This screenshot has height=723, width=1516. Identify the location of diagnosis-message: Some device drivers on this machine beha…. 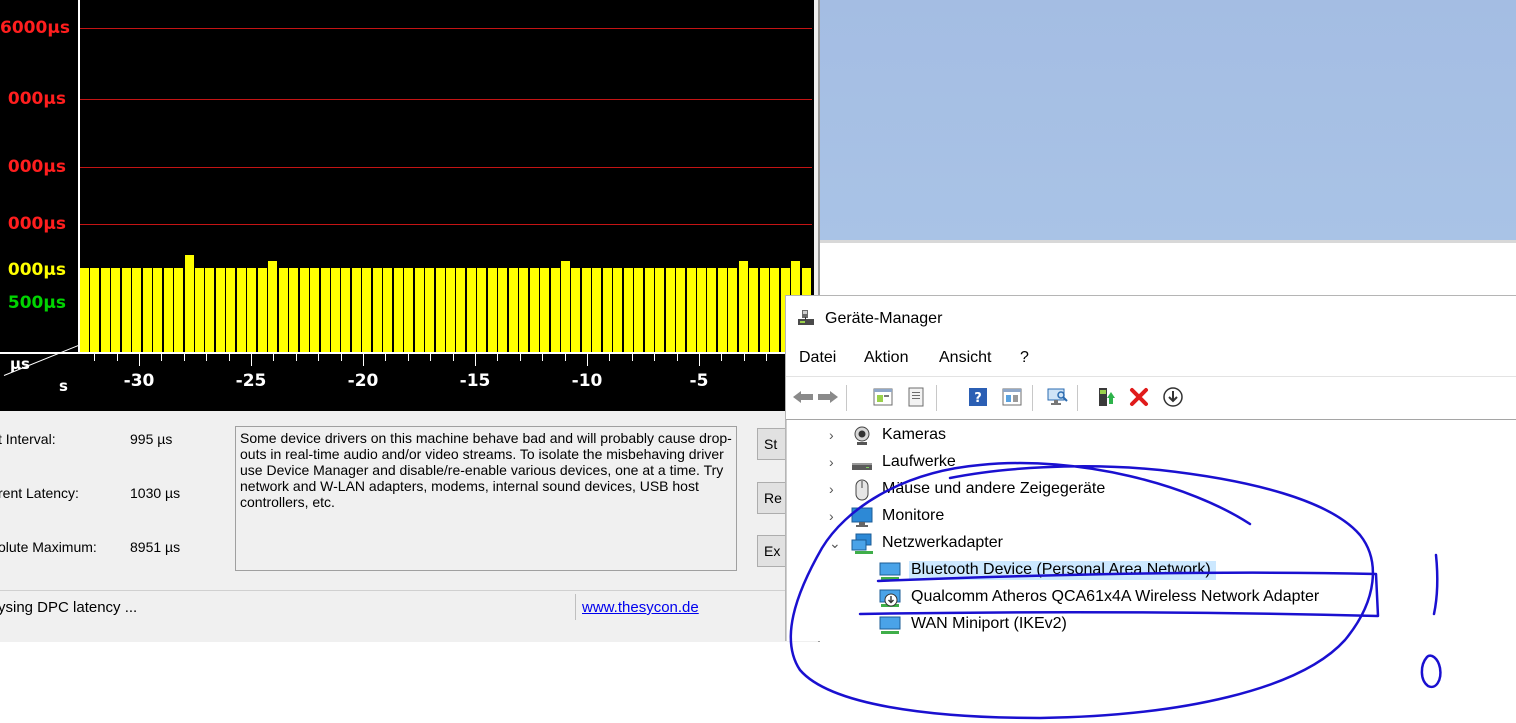
(486, 498).